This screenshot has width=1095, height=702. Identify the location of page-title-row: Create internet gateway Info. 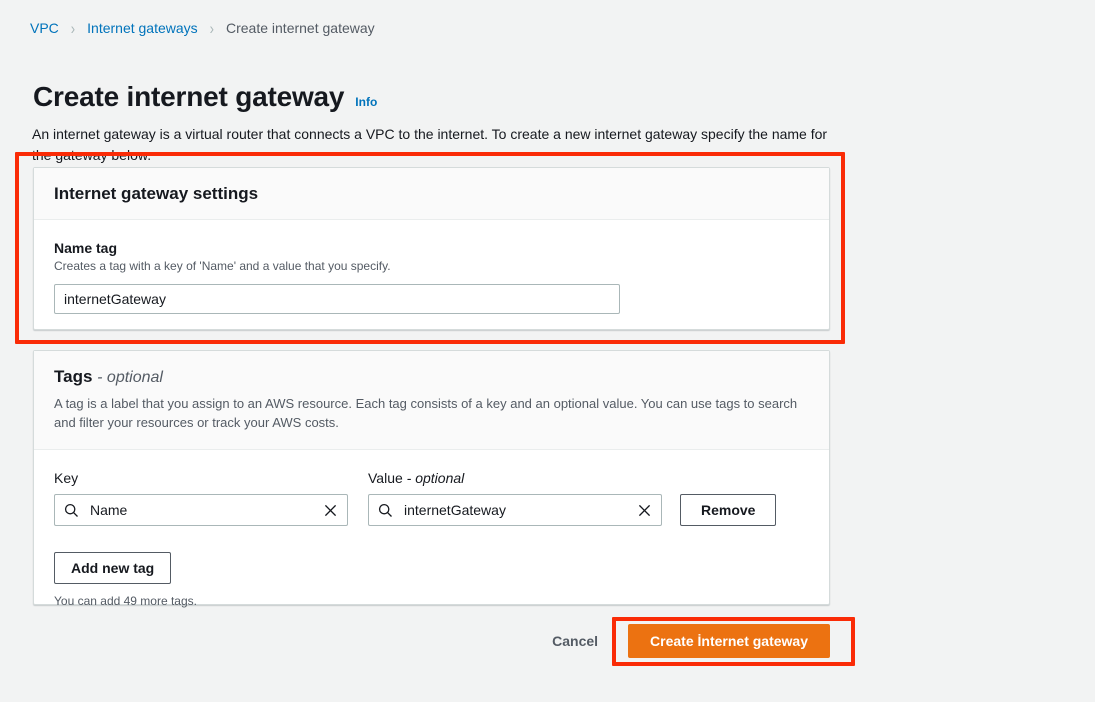
(205, 97).